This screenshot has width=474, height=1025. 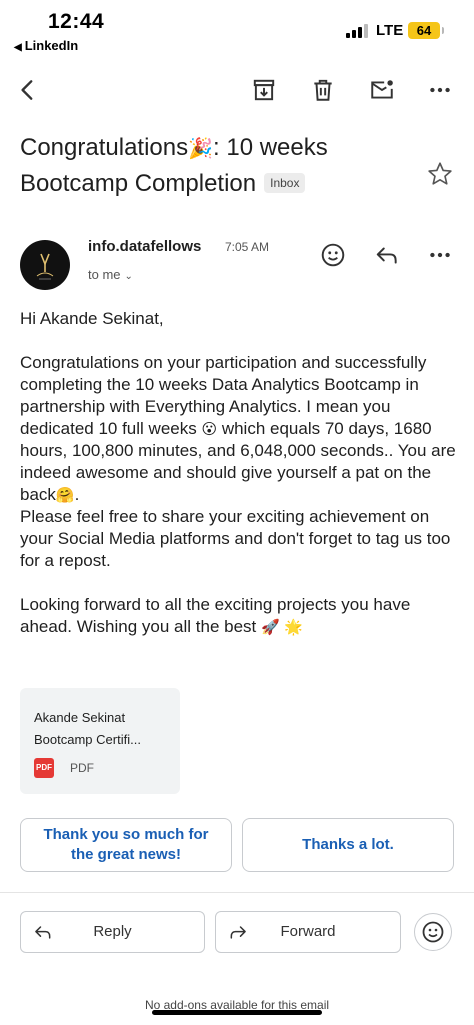 What do you see at coordinates (237, 892) in the screenshot?
I see `divider` at bounding box center [237, 892].